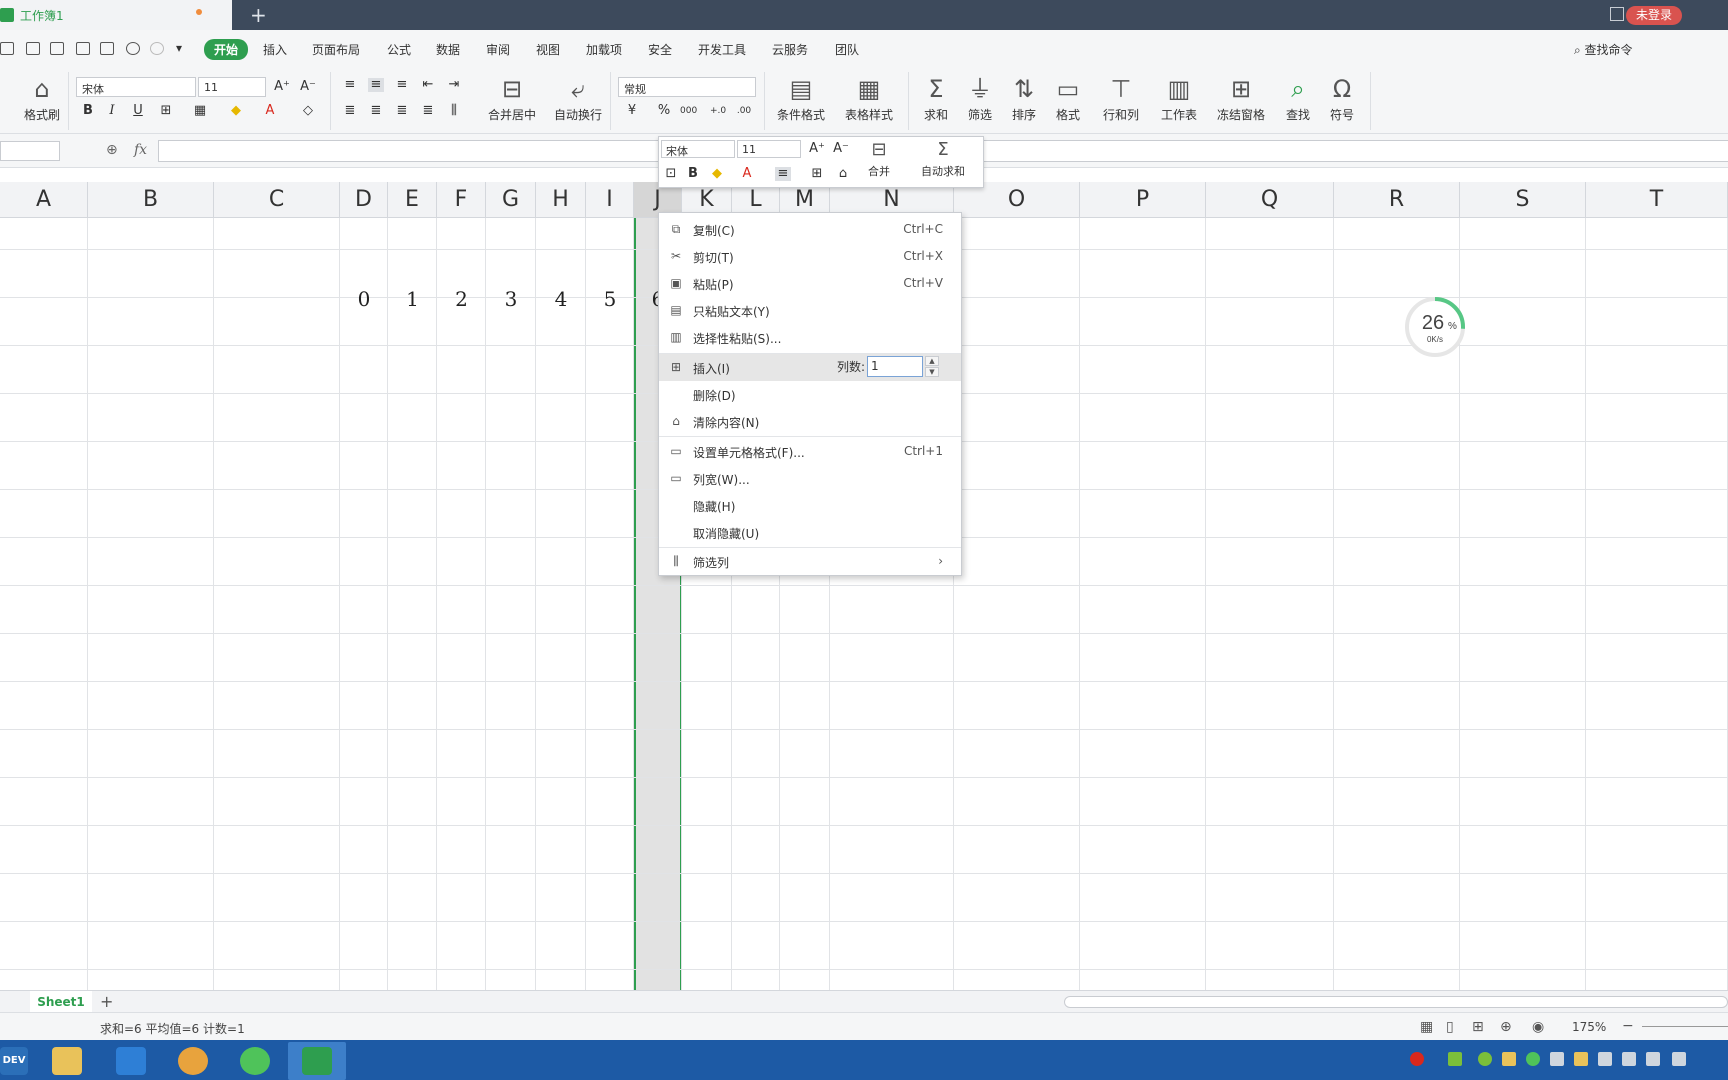  I want to click on column-header-r: R, so click(1397, 200).